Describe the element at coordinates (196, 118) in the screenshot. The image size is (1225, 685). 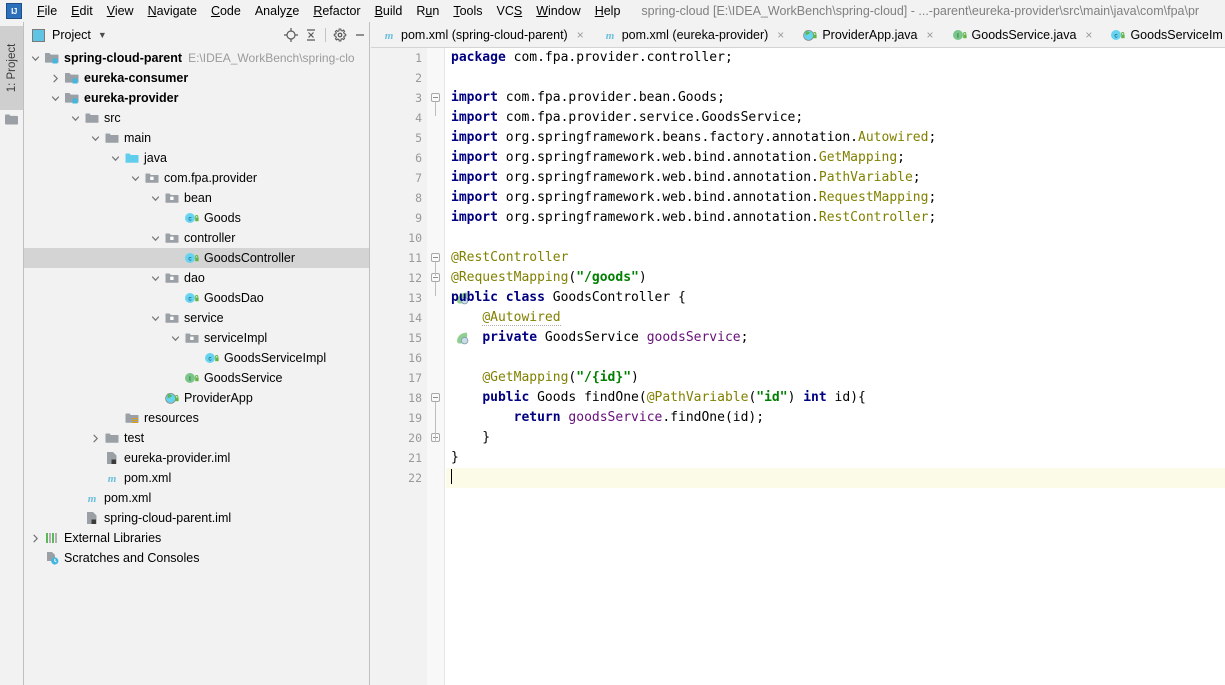
I see `tree-node-src: src` at that location.